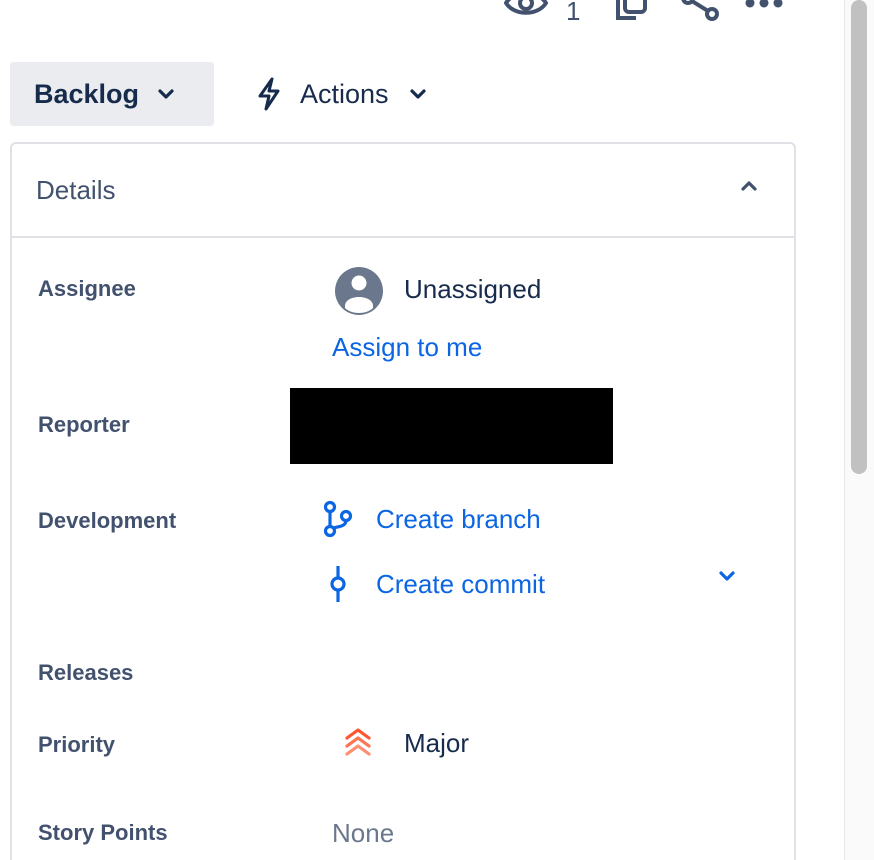  What do you see at coordinates (436, 743) in the screenshot?
I see `priority-value: Major` at bounding box center [436, 743].